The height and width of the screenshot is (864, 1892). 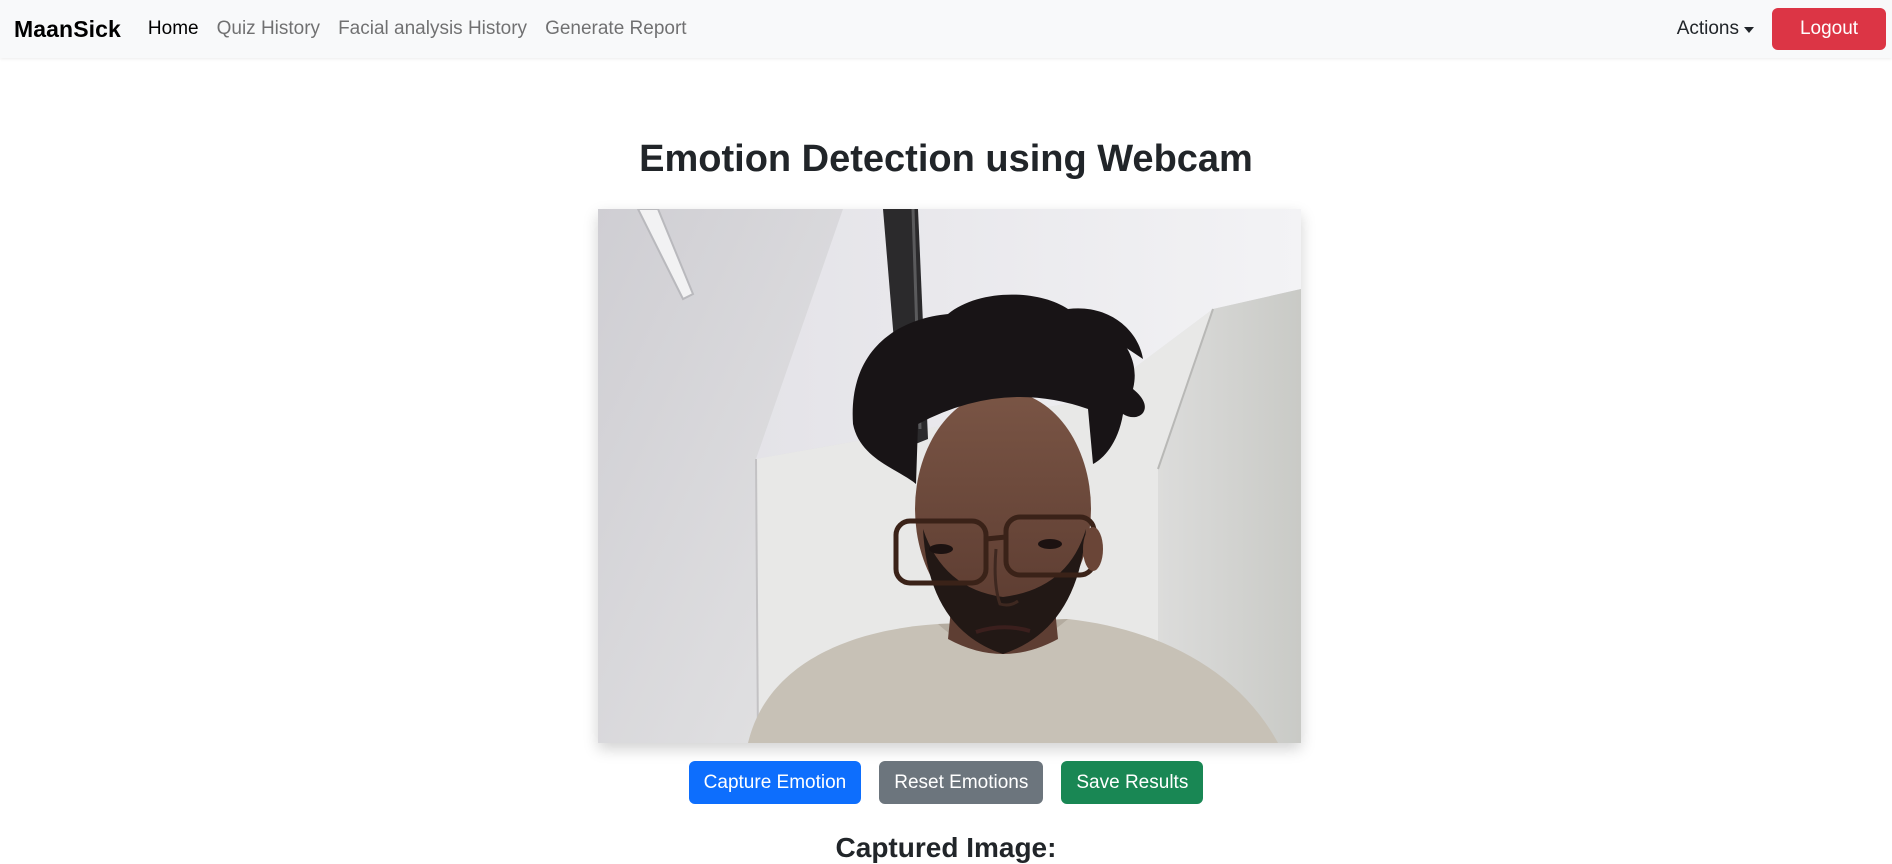 I want to click on caret-down-icon, so click(x=1749, y=30).